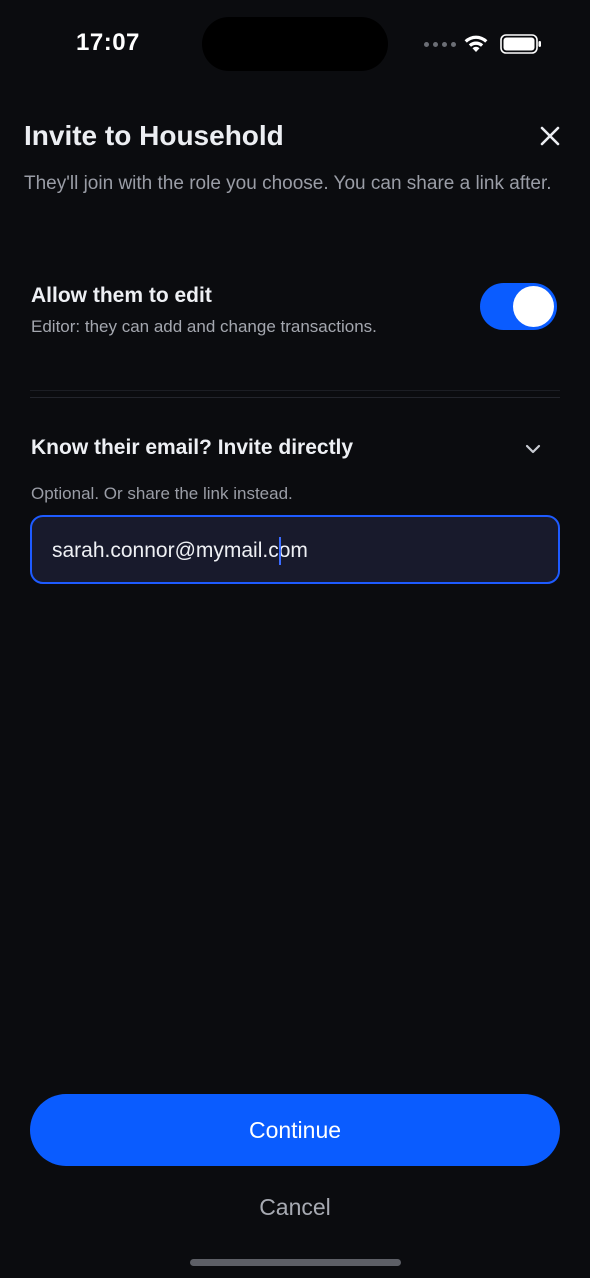 The width and height of the screenshot is (590, 1278). I want to click on email-field-value: sarah.connor@mymail.com, so click(180, 550).